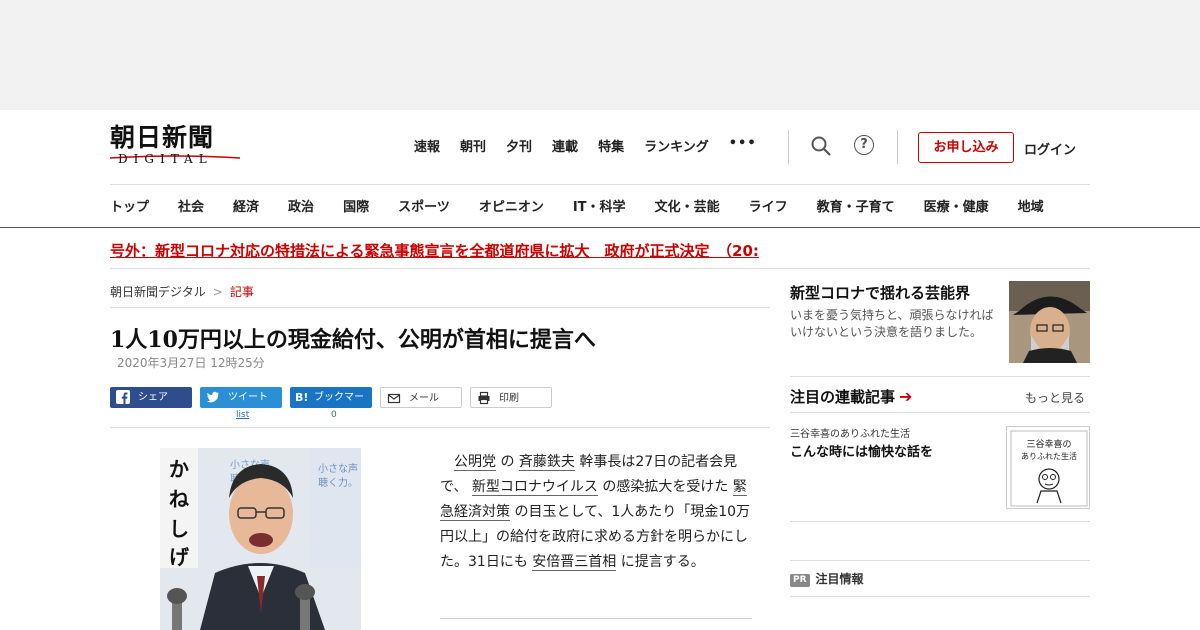 Image resolution: width=1200 pixels, height=630 pixels. I want to click on article-photo: か ね し げ 小さな声 聴く力。 小さな声 聴く力。, so click(260, 539).